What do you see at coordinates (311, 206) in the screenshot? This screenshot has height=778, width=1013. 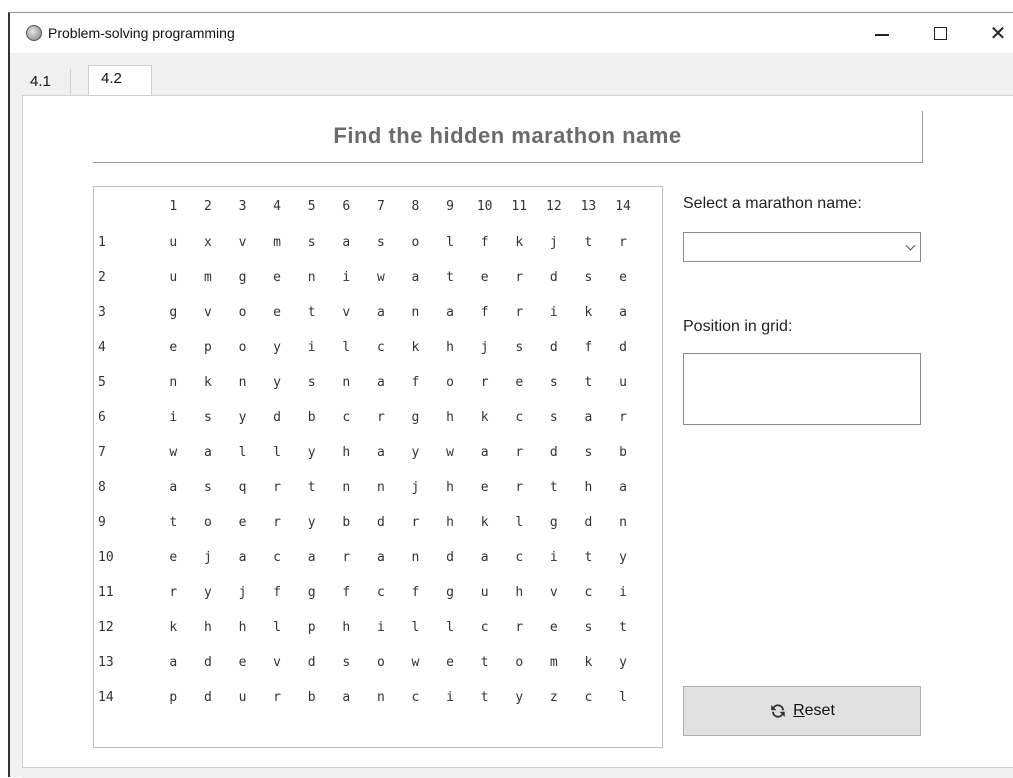 I see `grid-column-header: 5` at bounding box center [311, 206].